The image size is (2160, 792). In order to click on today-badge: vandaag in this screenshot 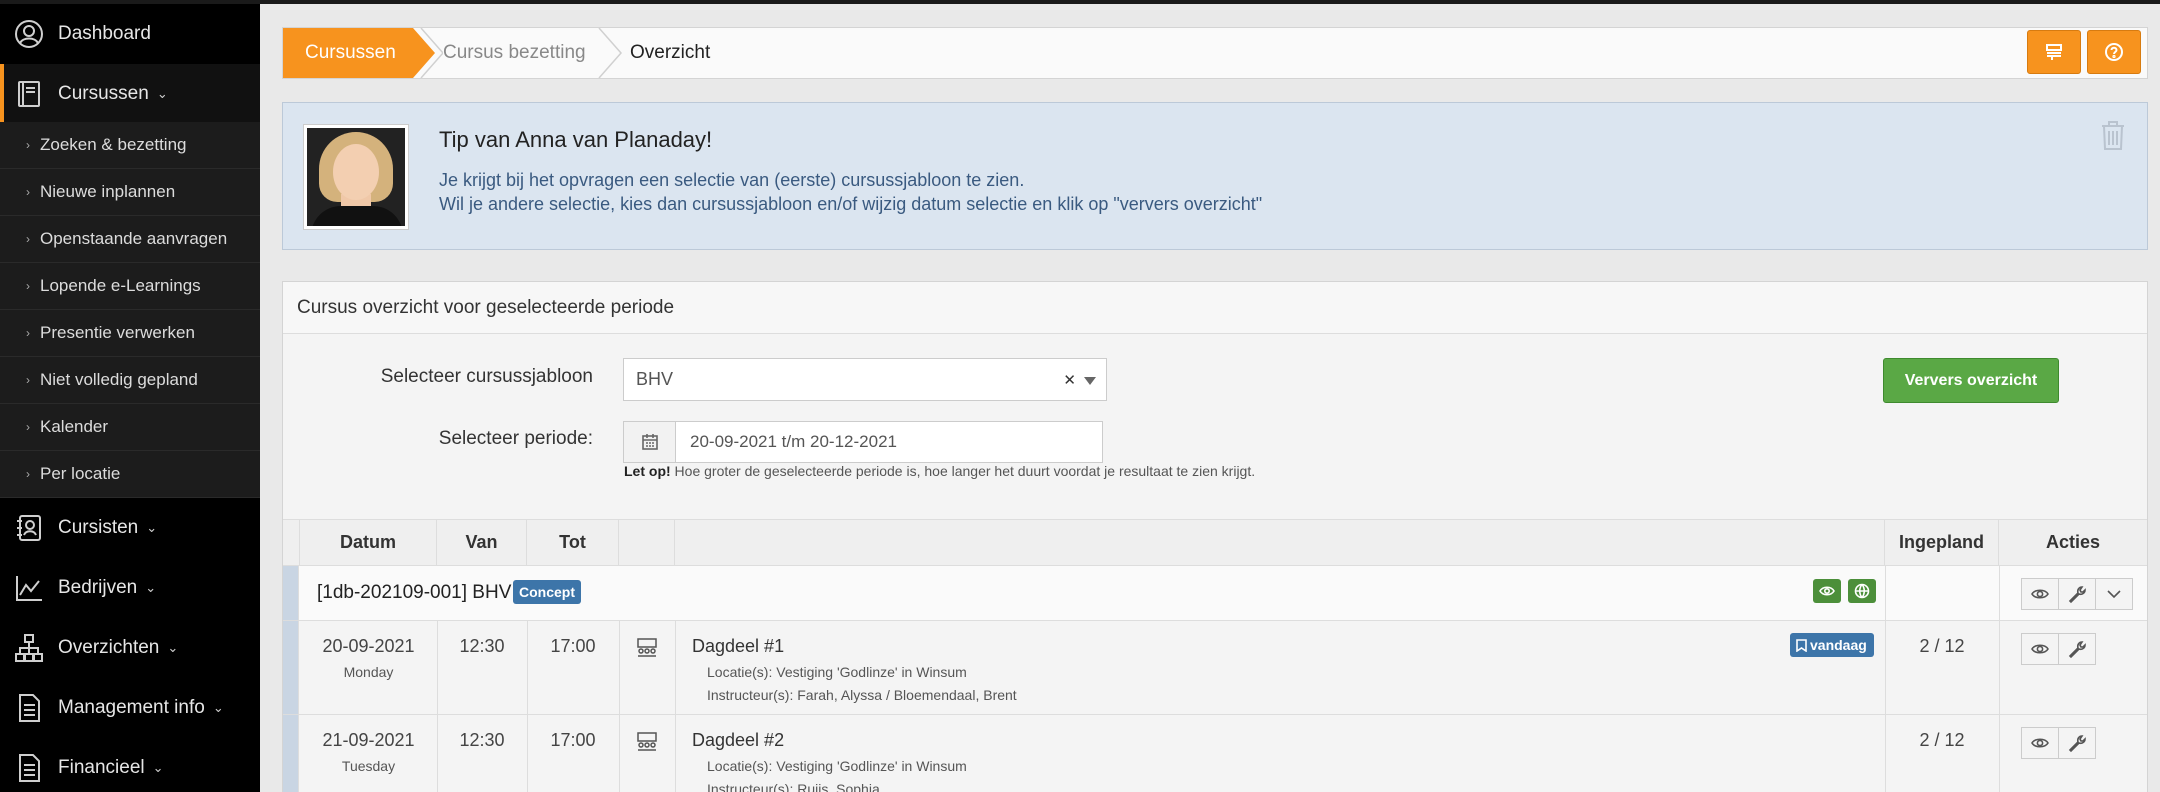, I will do `click(1832, 645)`.